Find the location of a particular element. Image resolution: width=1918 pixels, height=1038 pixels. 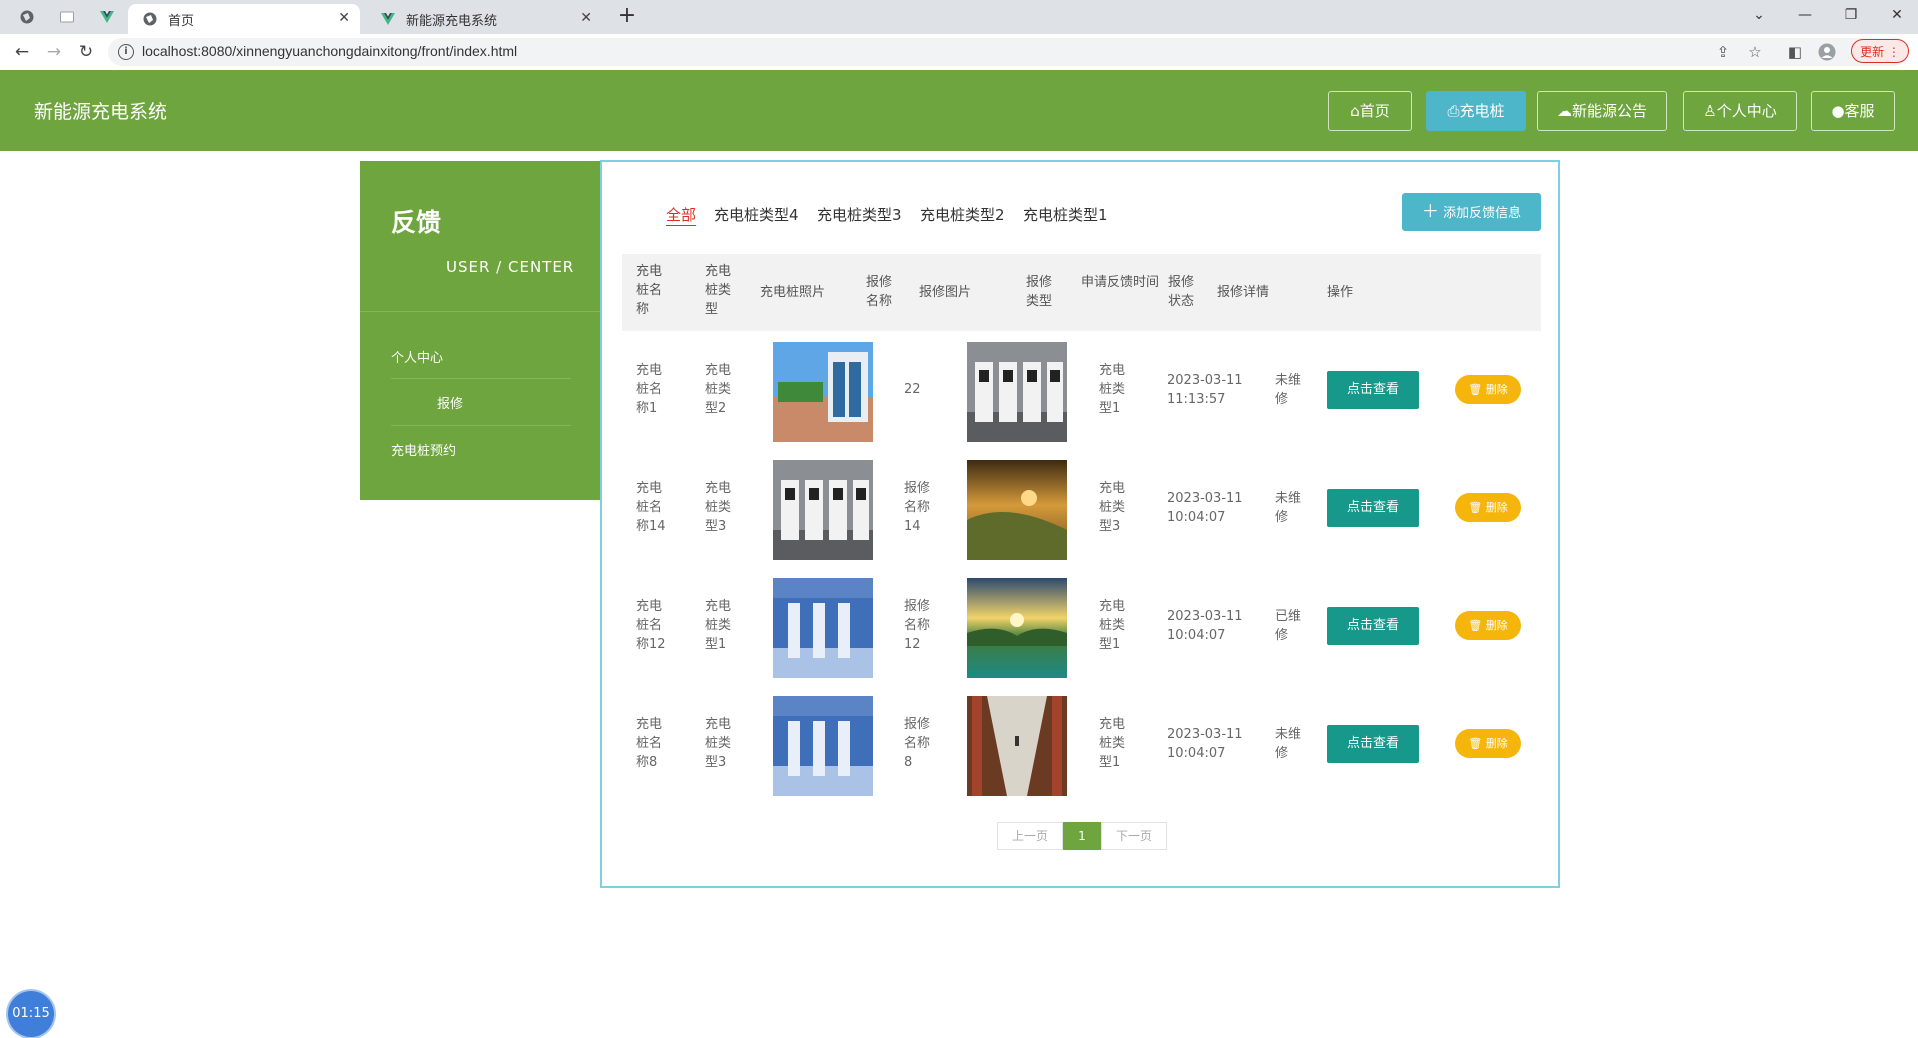

printer-icon: ⎙ is located at coordinates (1453, 111).